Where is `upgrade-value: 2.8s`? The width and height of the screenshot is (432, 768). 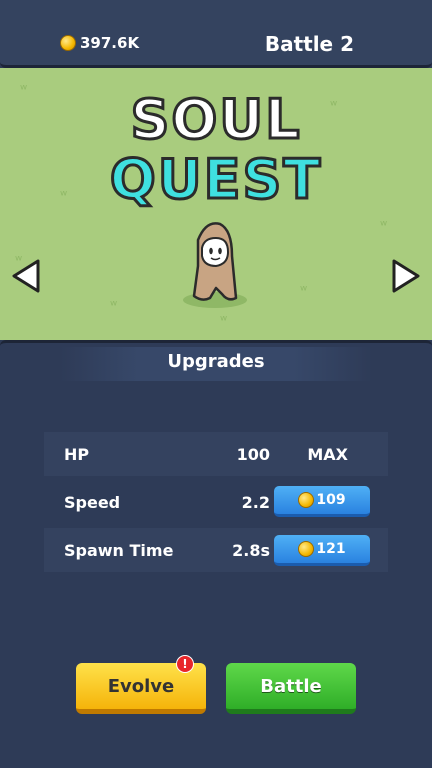
upgrade-value: 2.8s is located at coordinates (251, 550).